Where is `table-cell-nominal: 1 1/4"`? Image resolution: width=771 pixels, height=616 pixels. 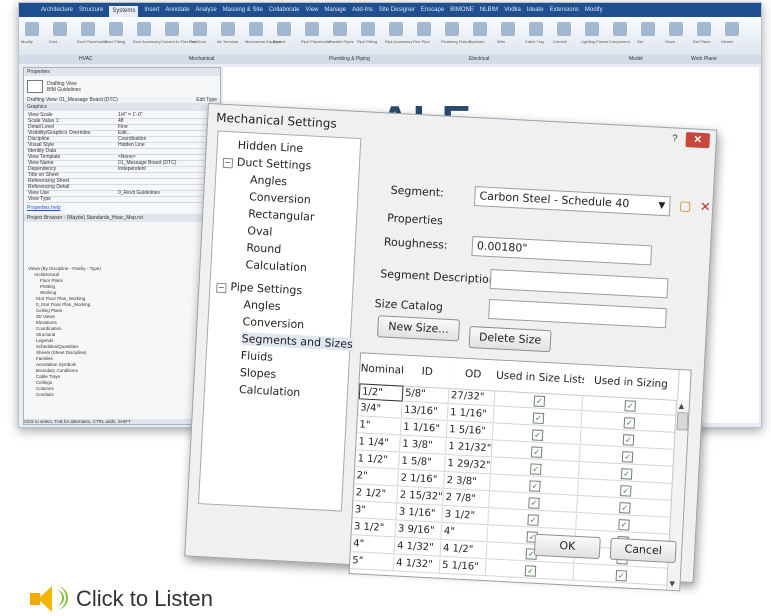
table-cell-nominal: 1 1/4" is located at coordinates (378, 443).